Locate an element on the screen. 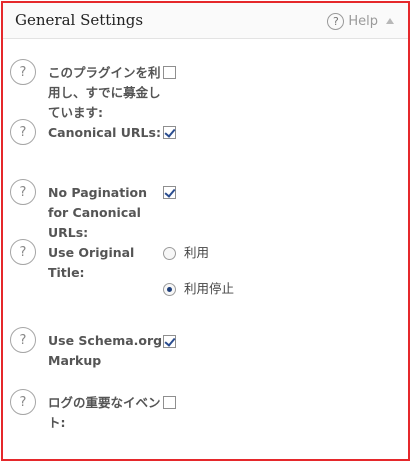 This screenshot has width=411, height=462. radio-option-label: 利用停止 is located at coordinates (209, 288).